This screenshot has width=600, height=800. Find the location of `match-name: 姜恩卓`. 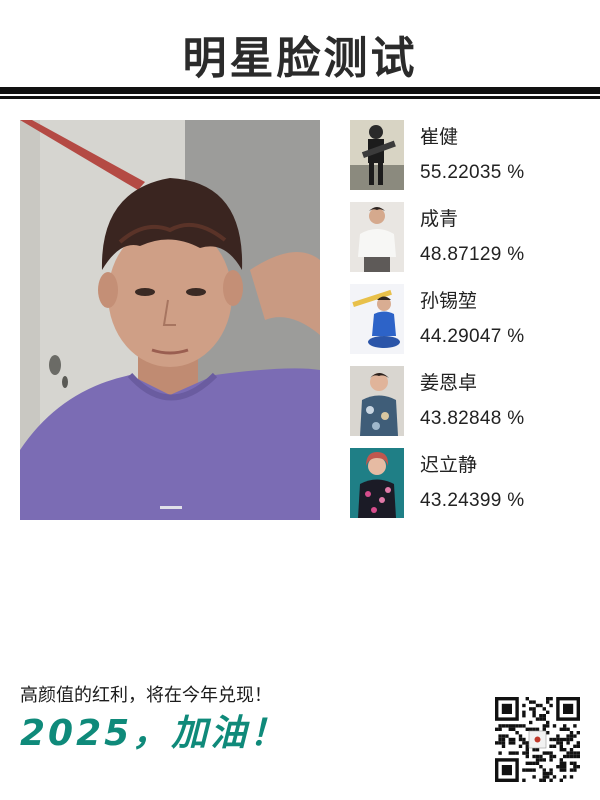

match-name: 姜恩卓 is located at coordinates (449, 383).